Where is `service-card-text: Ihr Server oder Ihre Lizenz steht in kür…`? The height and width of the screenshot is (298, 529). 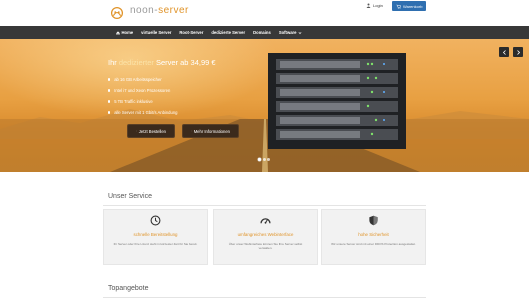 service-card-text: Ihr Server oder Ihre Lizenz steht in kür… is located at coordinates (155, 244).